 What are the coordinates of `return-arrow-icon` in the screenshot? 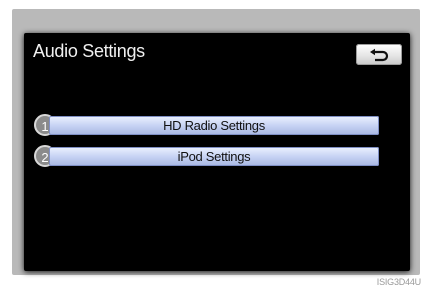 It's located at (379, 54).